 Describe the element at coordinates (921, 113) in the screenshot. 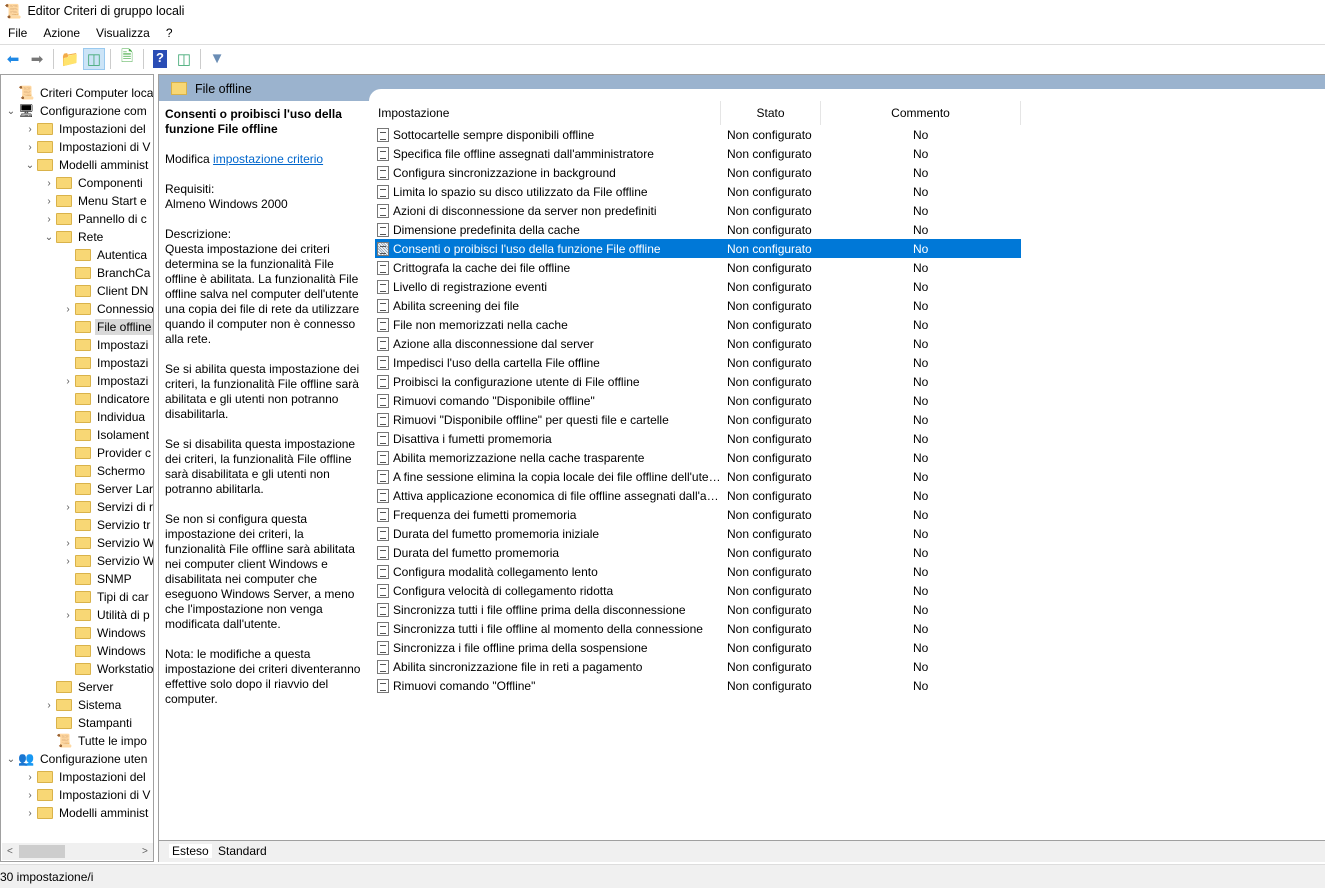

I see `column-header-comment: Commento` at that location.